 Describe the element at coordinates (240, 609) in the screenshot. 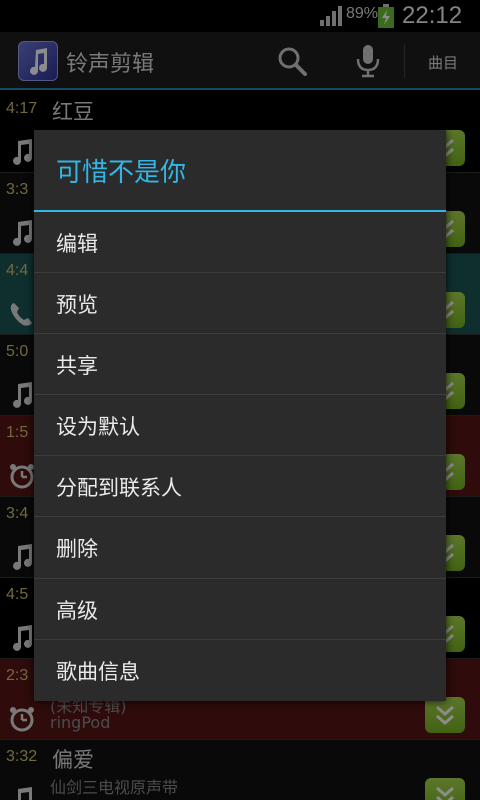

I see `dialog-menu-item: 高级` at that location.